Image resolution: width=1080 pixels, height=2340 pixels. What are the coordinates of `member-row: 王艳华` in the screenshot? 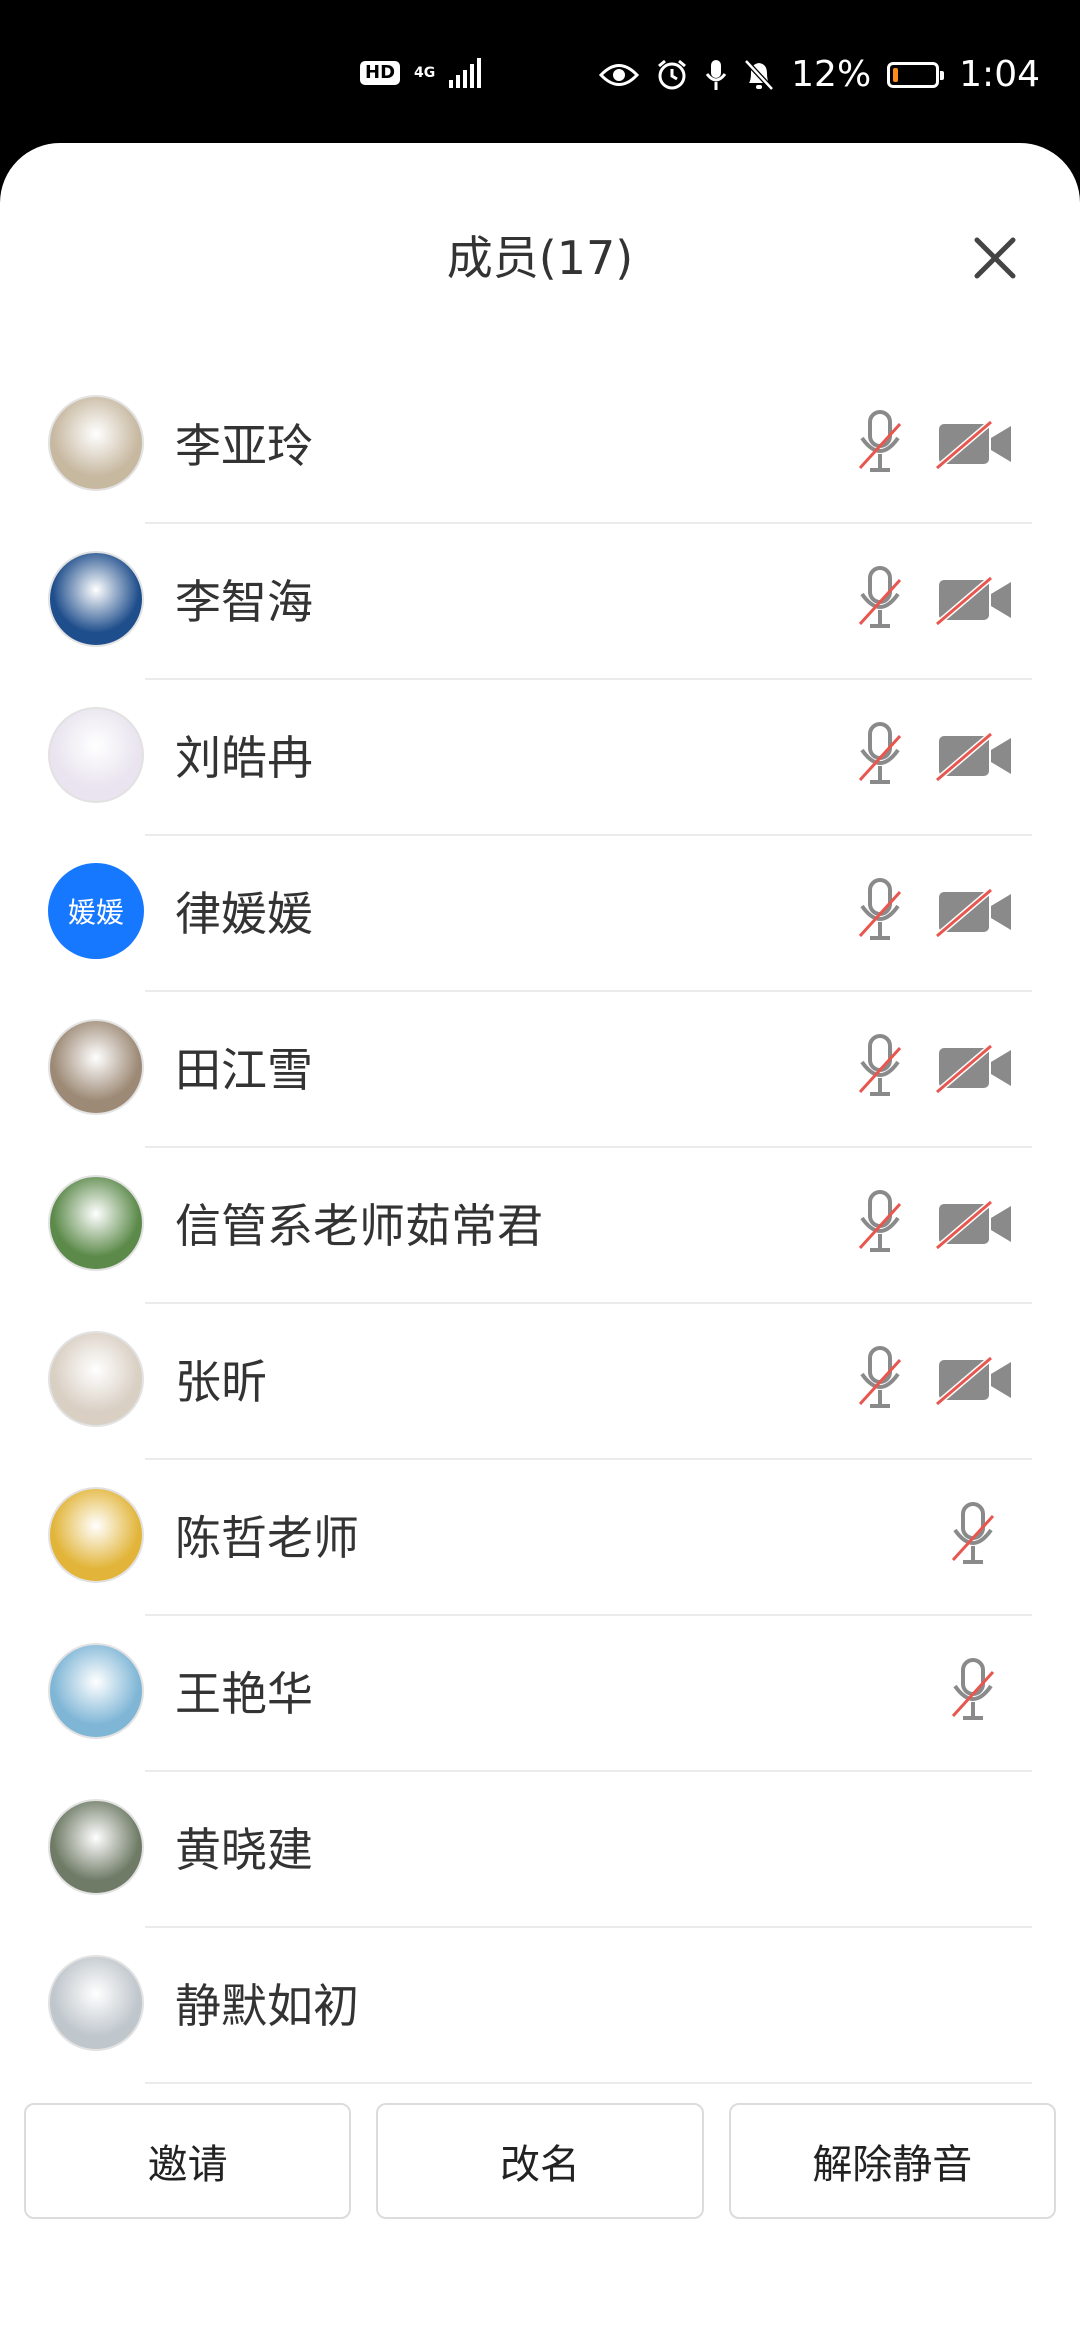 It's located at (540, 1694).